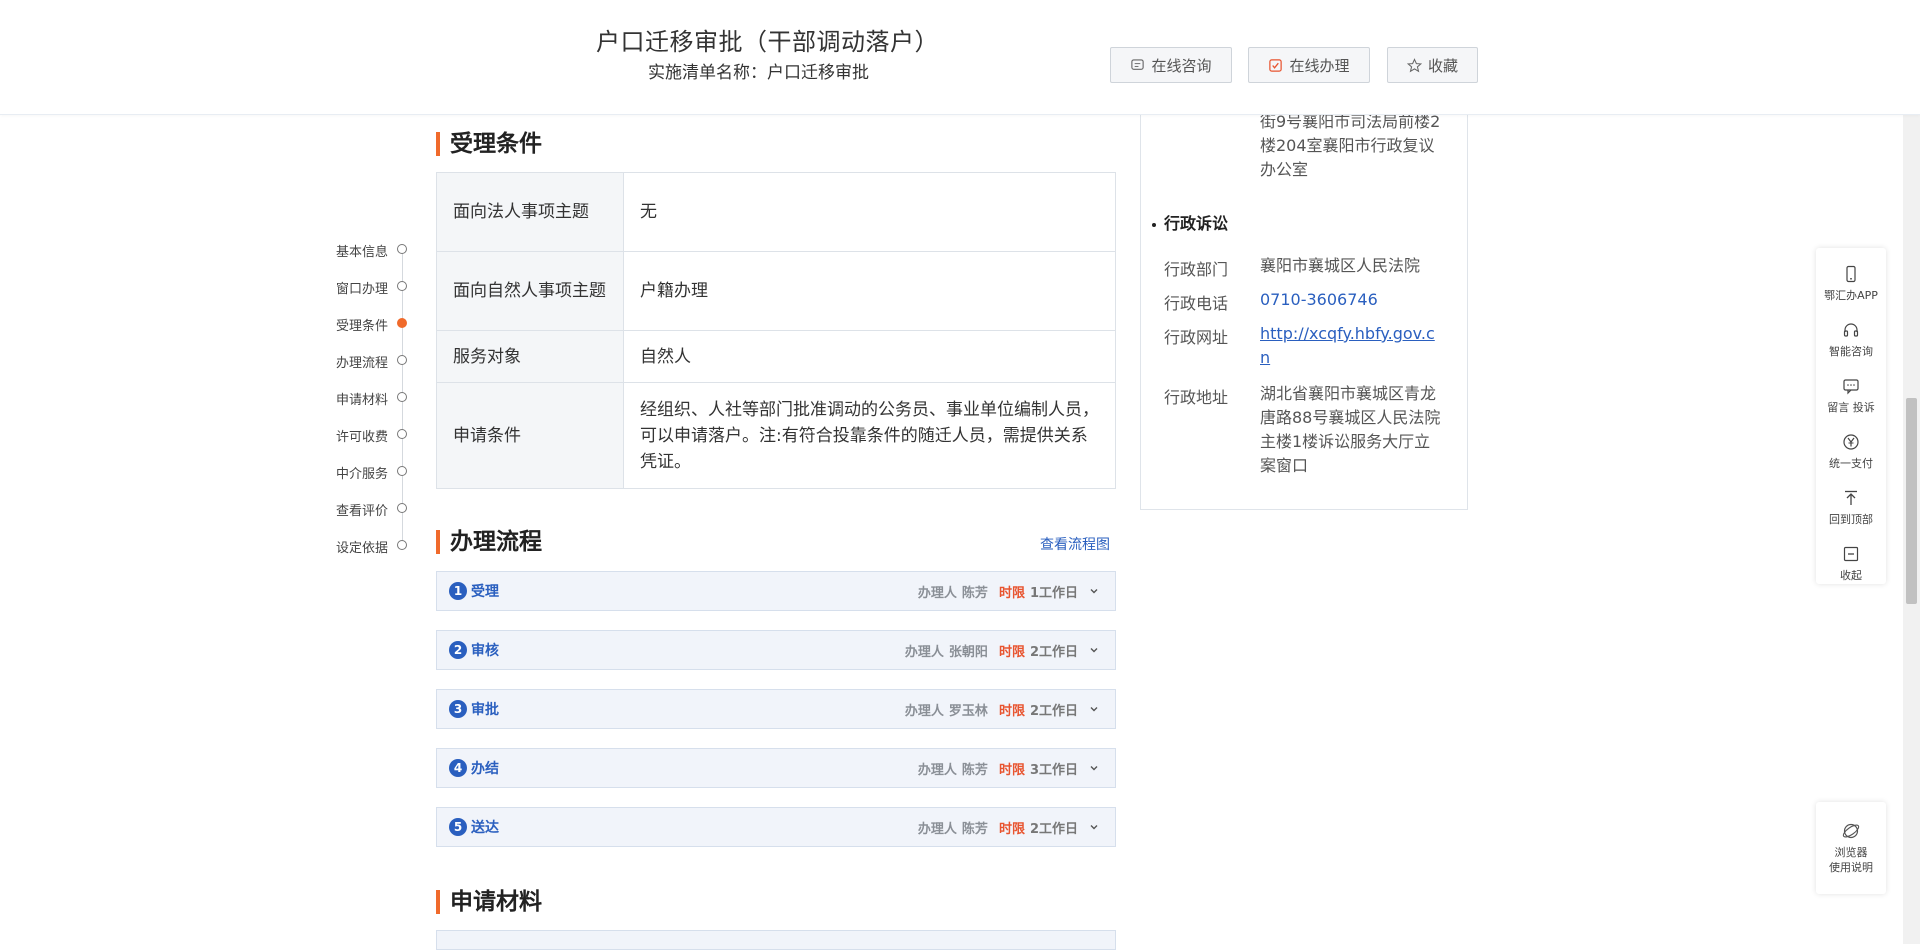 This screenshot has width=1920, height=950. What do you see at coordinates (368, 435) in the screenshot?
I see `nav-item-fees: 许可收费` at bounding box center [368, 435].